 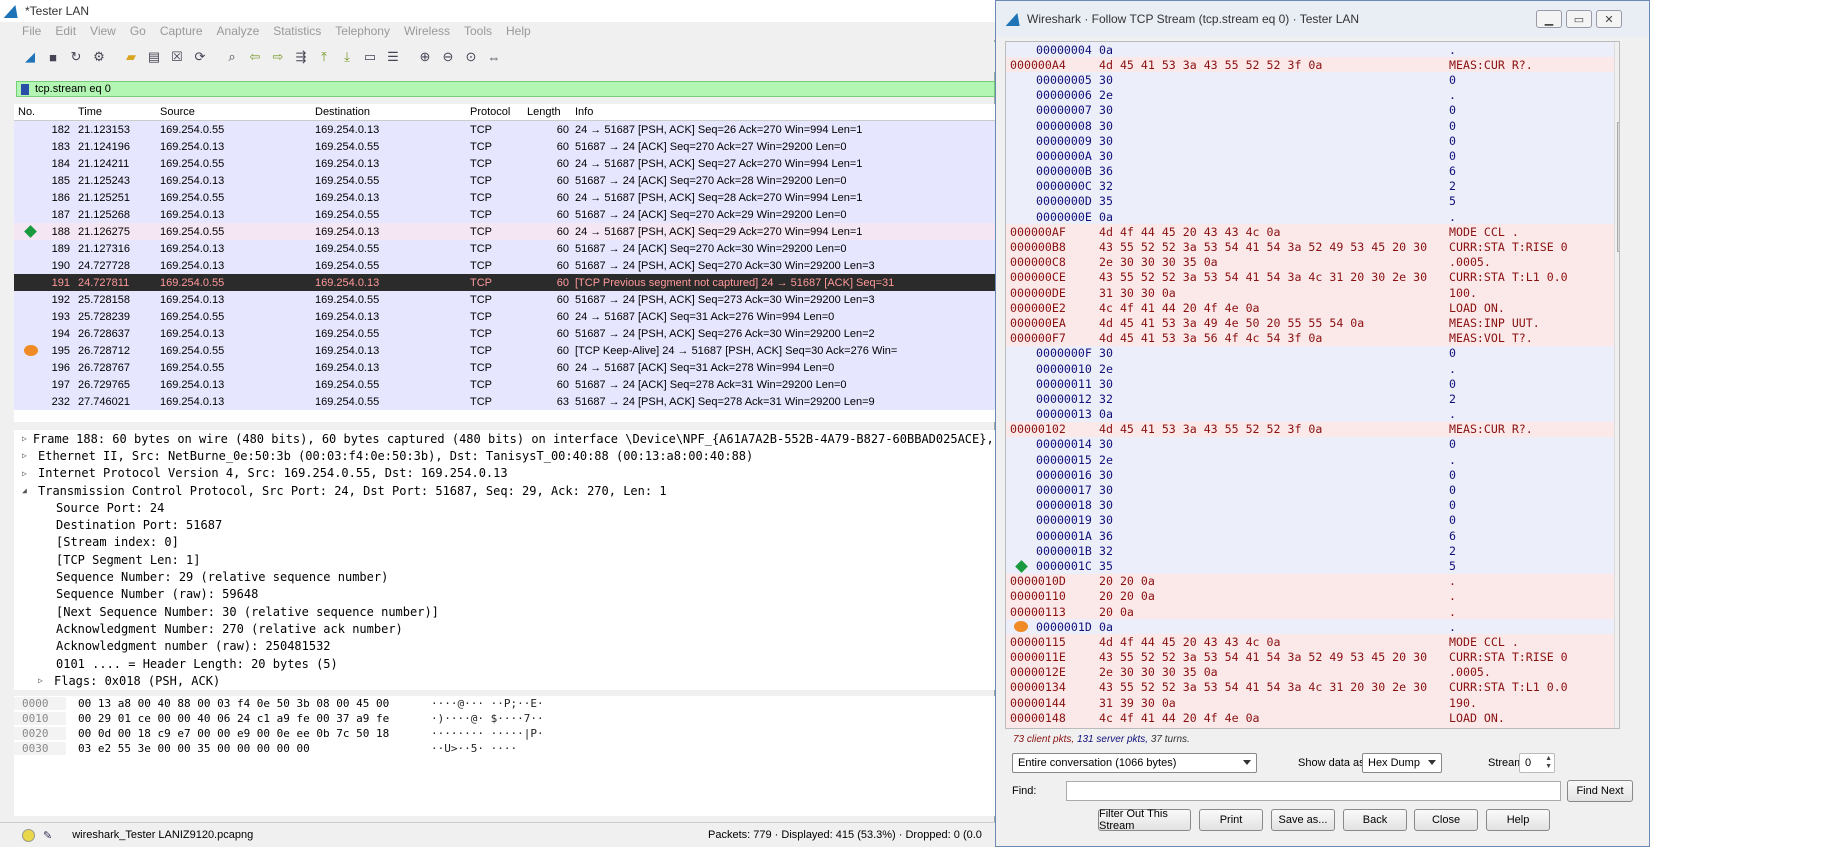 What do you see at coordinates (504, 663) in the screenshot?
I see `detail-tree-item: 0101 .... = Header Length: 20 bytes (5)` at bounding box center [504, 663].